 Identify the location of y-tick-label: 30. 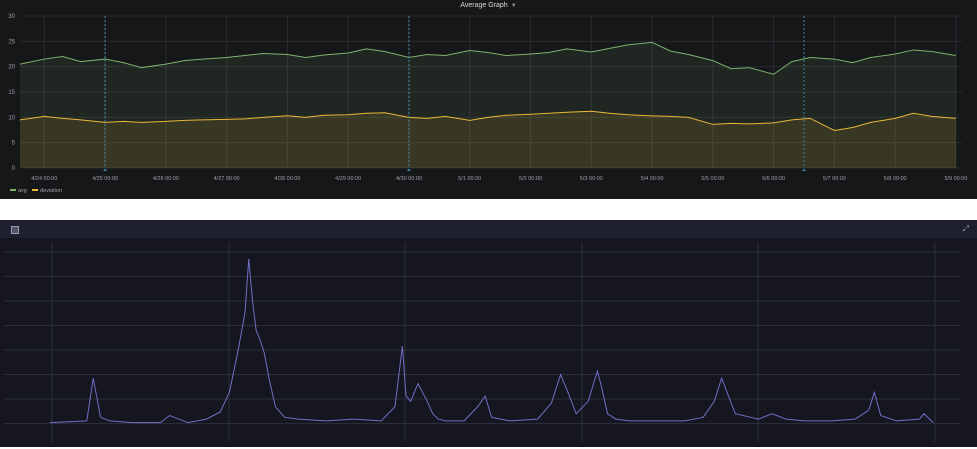
(11, 17).